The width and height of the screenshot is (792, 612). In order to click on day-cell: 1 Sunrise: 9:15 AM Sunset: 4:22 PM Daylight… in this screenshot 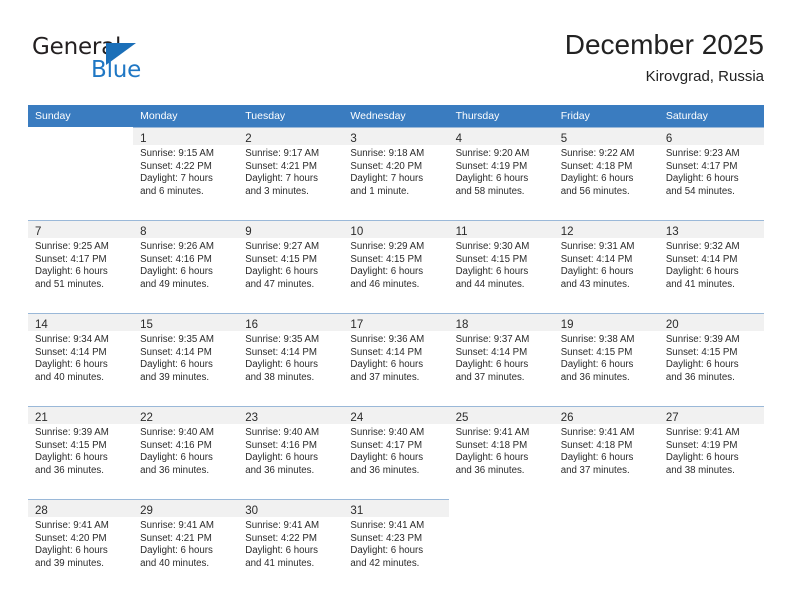, I will do `click(186, 169)`.